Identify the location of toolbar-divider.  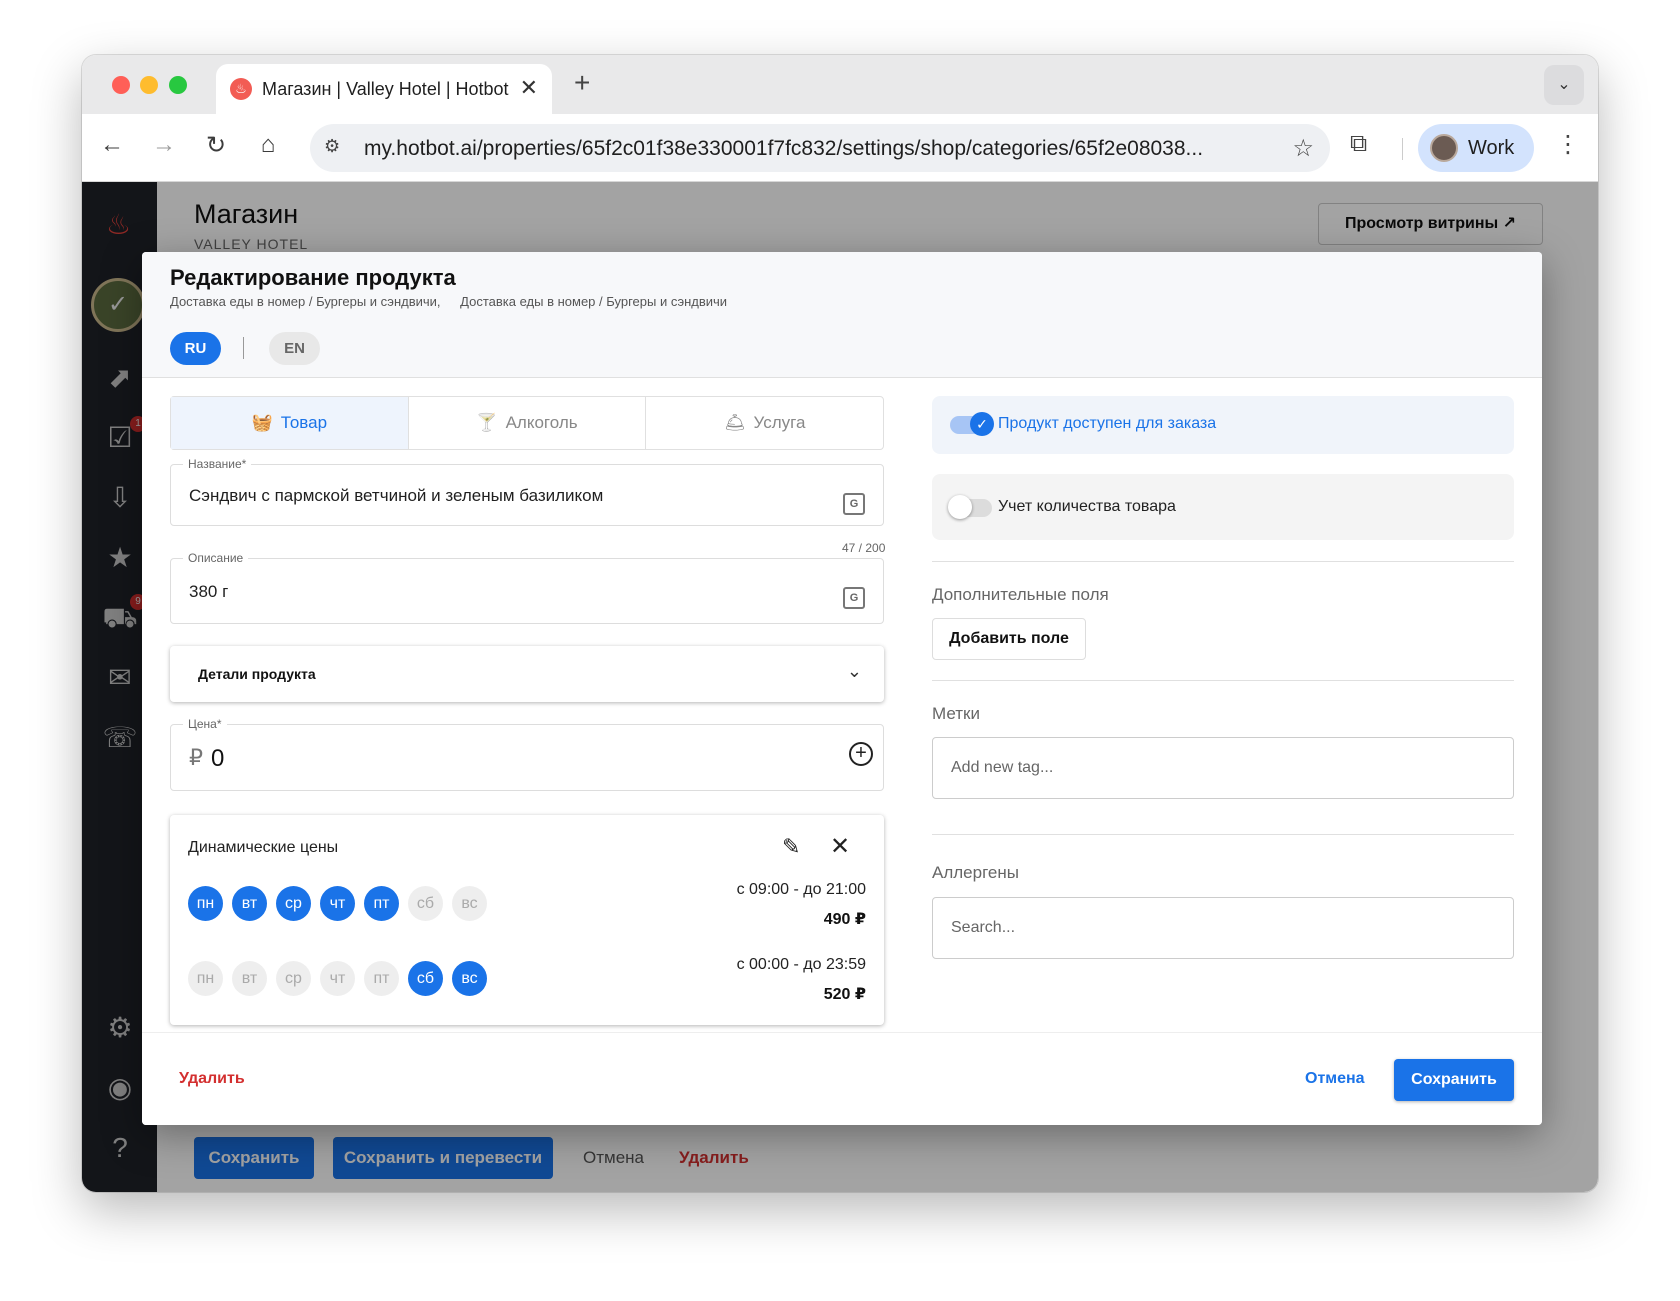
(1402, 149).